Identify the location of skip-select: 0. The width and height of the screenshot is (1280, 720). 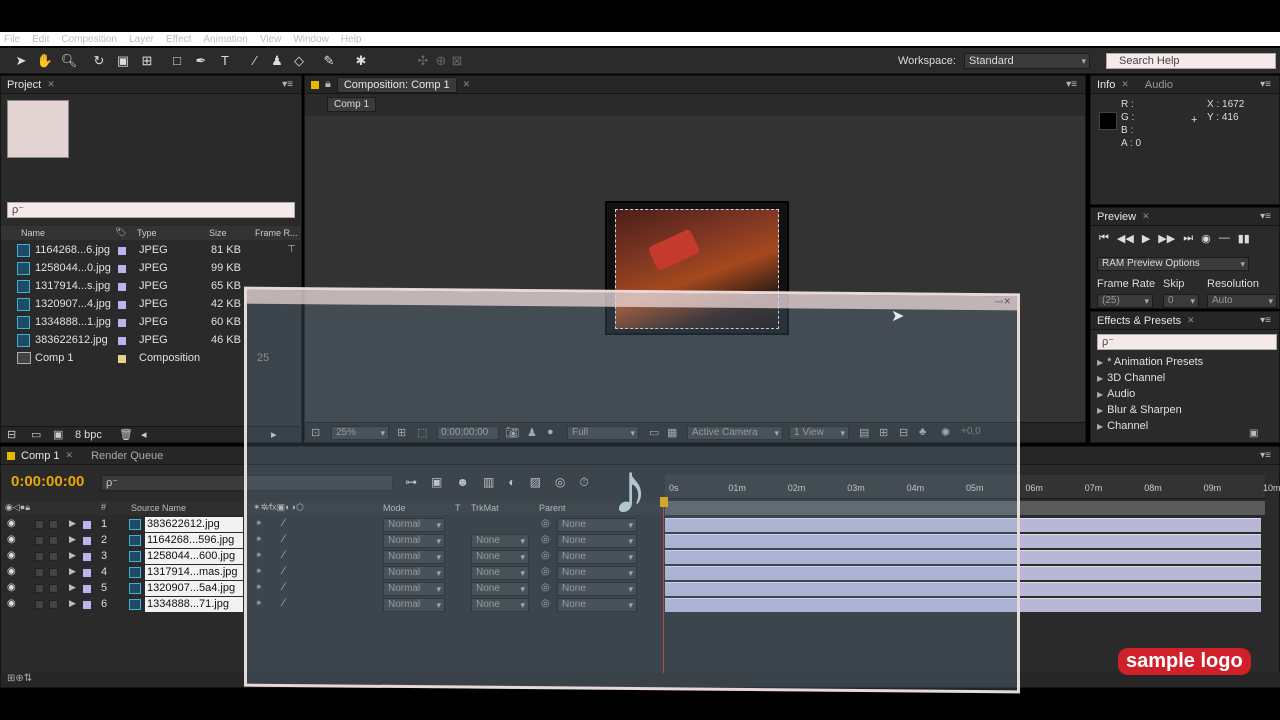
(1181, 301).